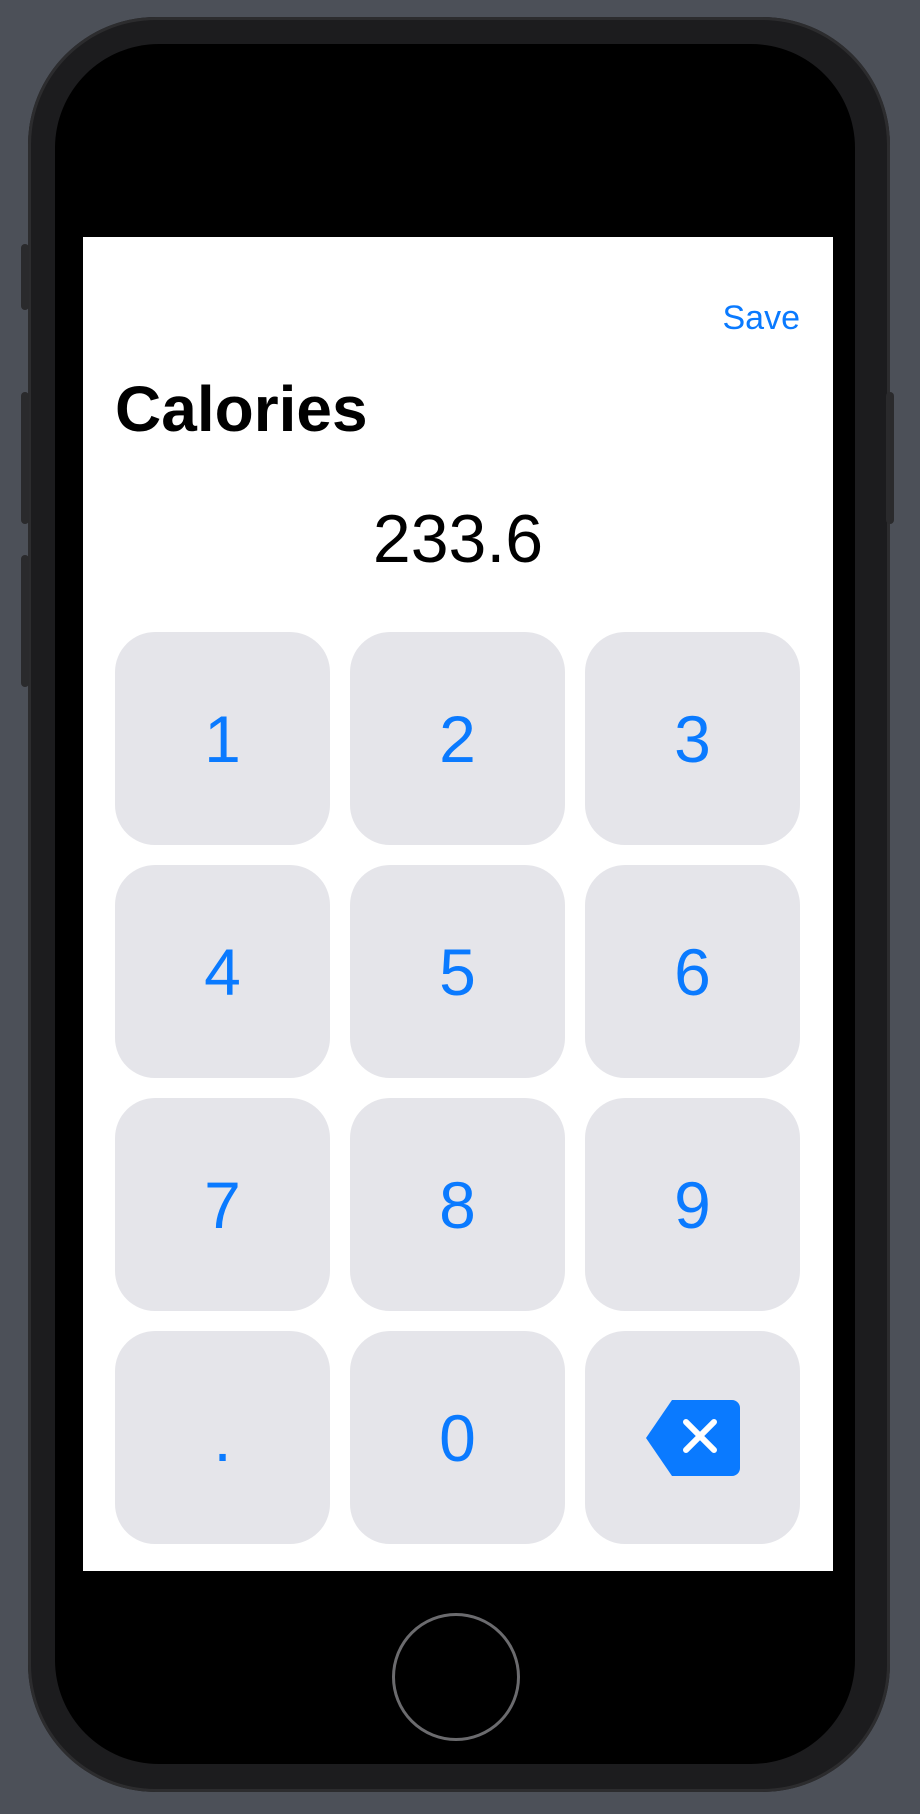 The width and height of the screenshot is (920, 1814). I want to click on key-decimal: ., so click(222, 1437).